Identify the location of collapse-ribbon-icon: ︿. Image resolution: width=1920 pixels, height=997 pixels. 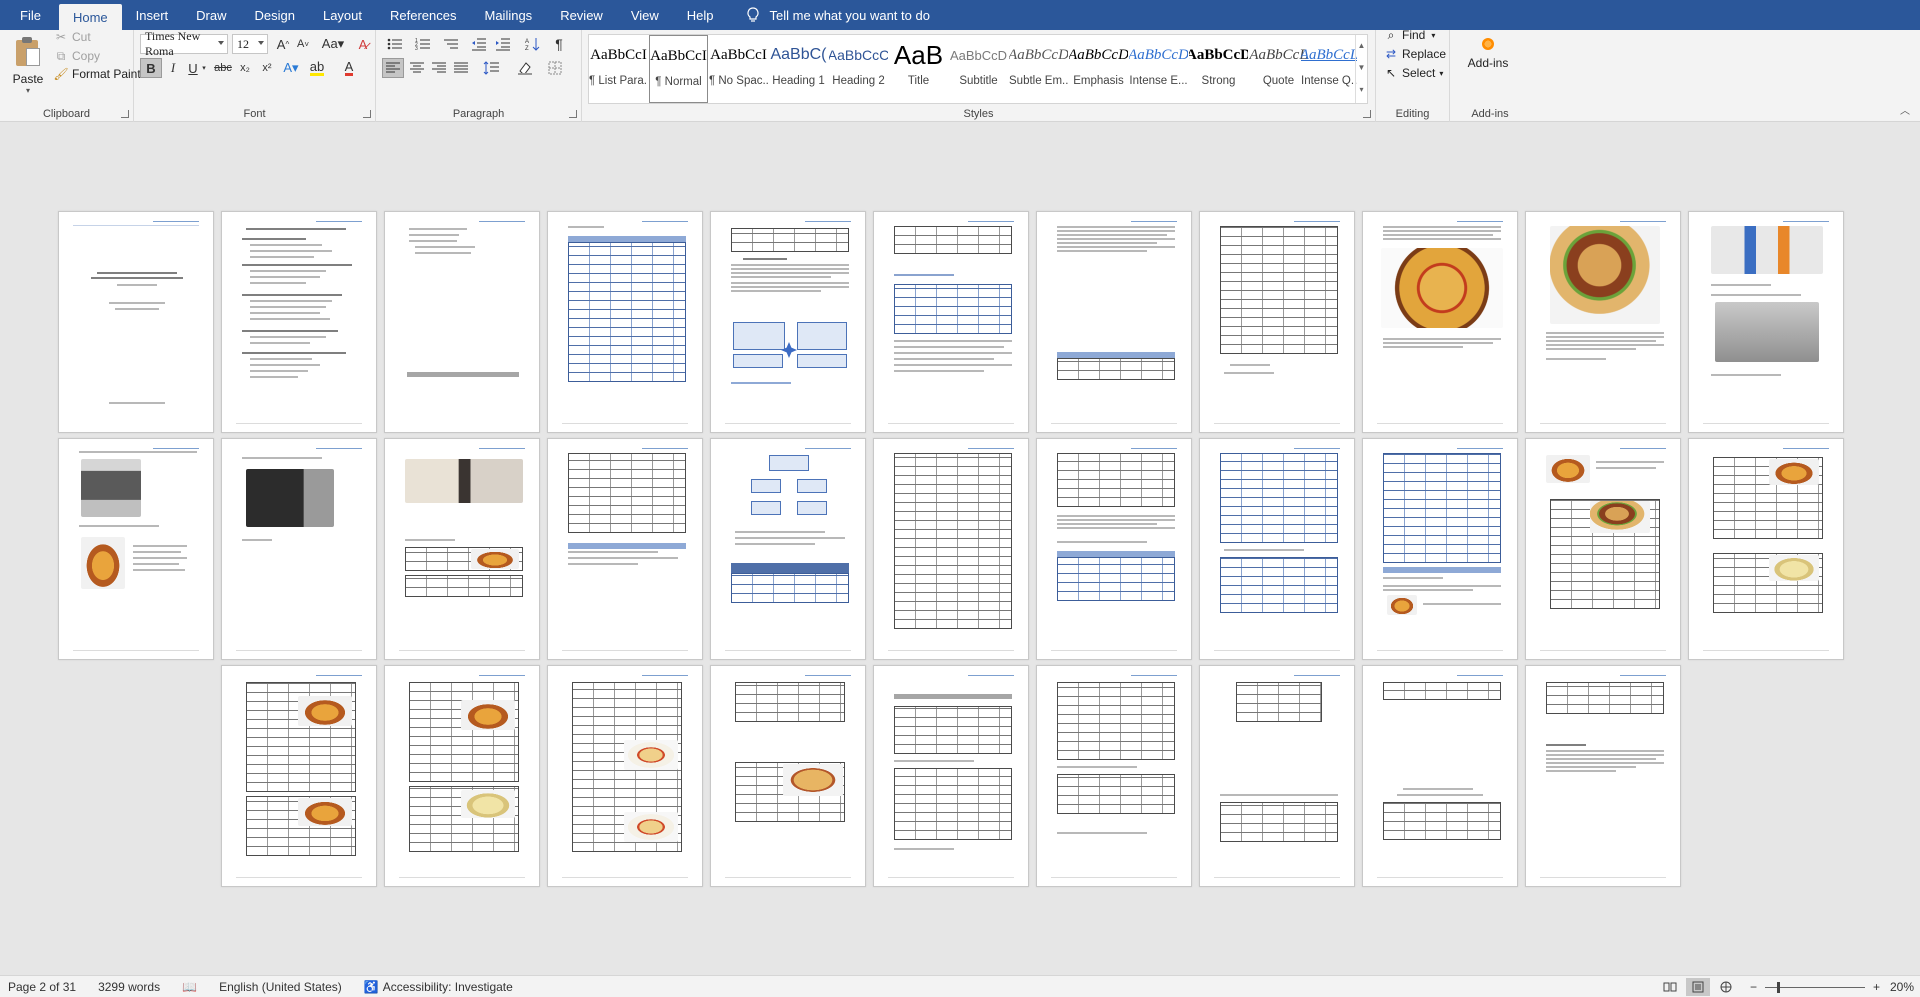
(1905, 109).